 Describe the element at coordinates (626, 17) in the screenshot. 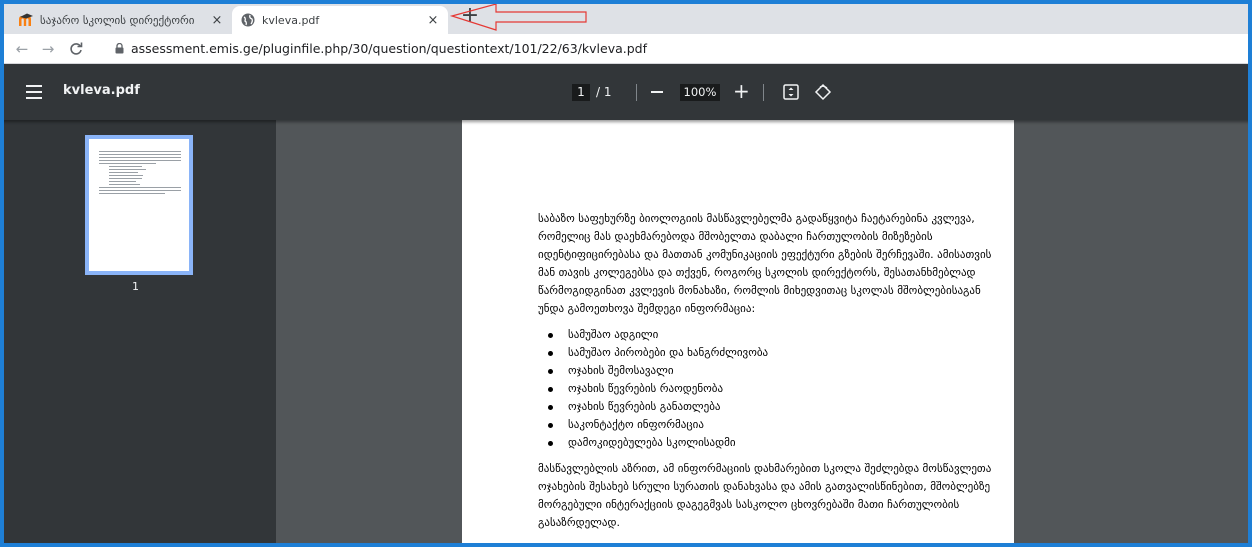

I see `tab-strip: საჯარო სკოლის დირექტორი × kvleva.pdf × +` at that location.